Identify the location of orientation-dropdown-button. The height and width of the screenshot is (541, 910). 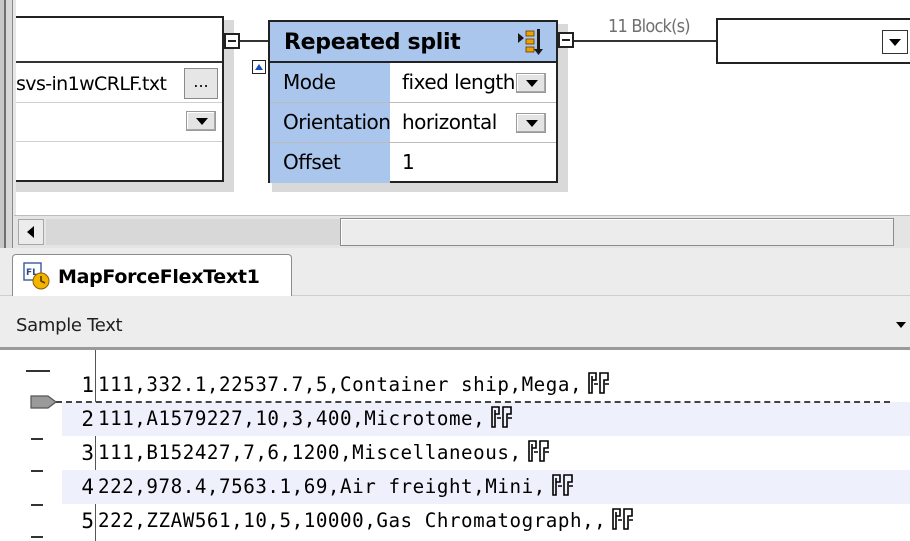
(531, 123).